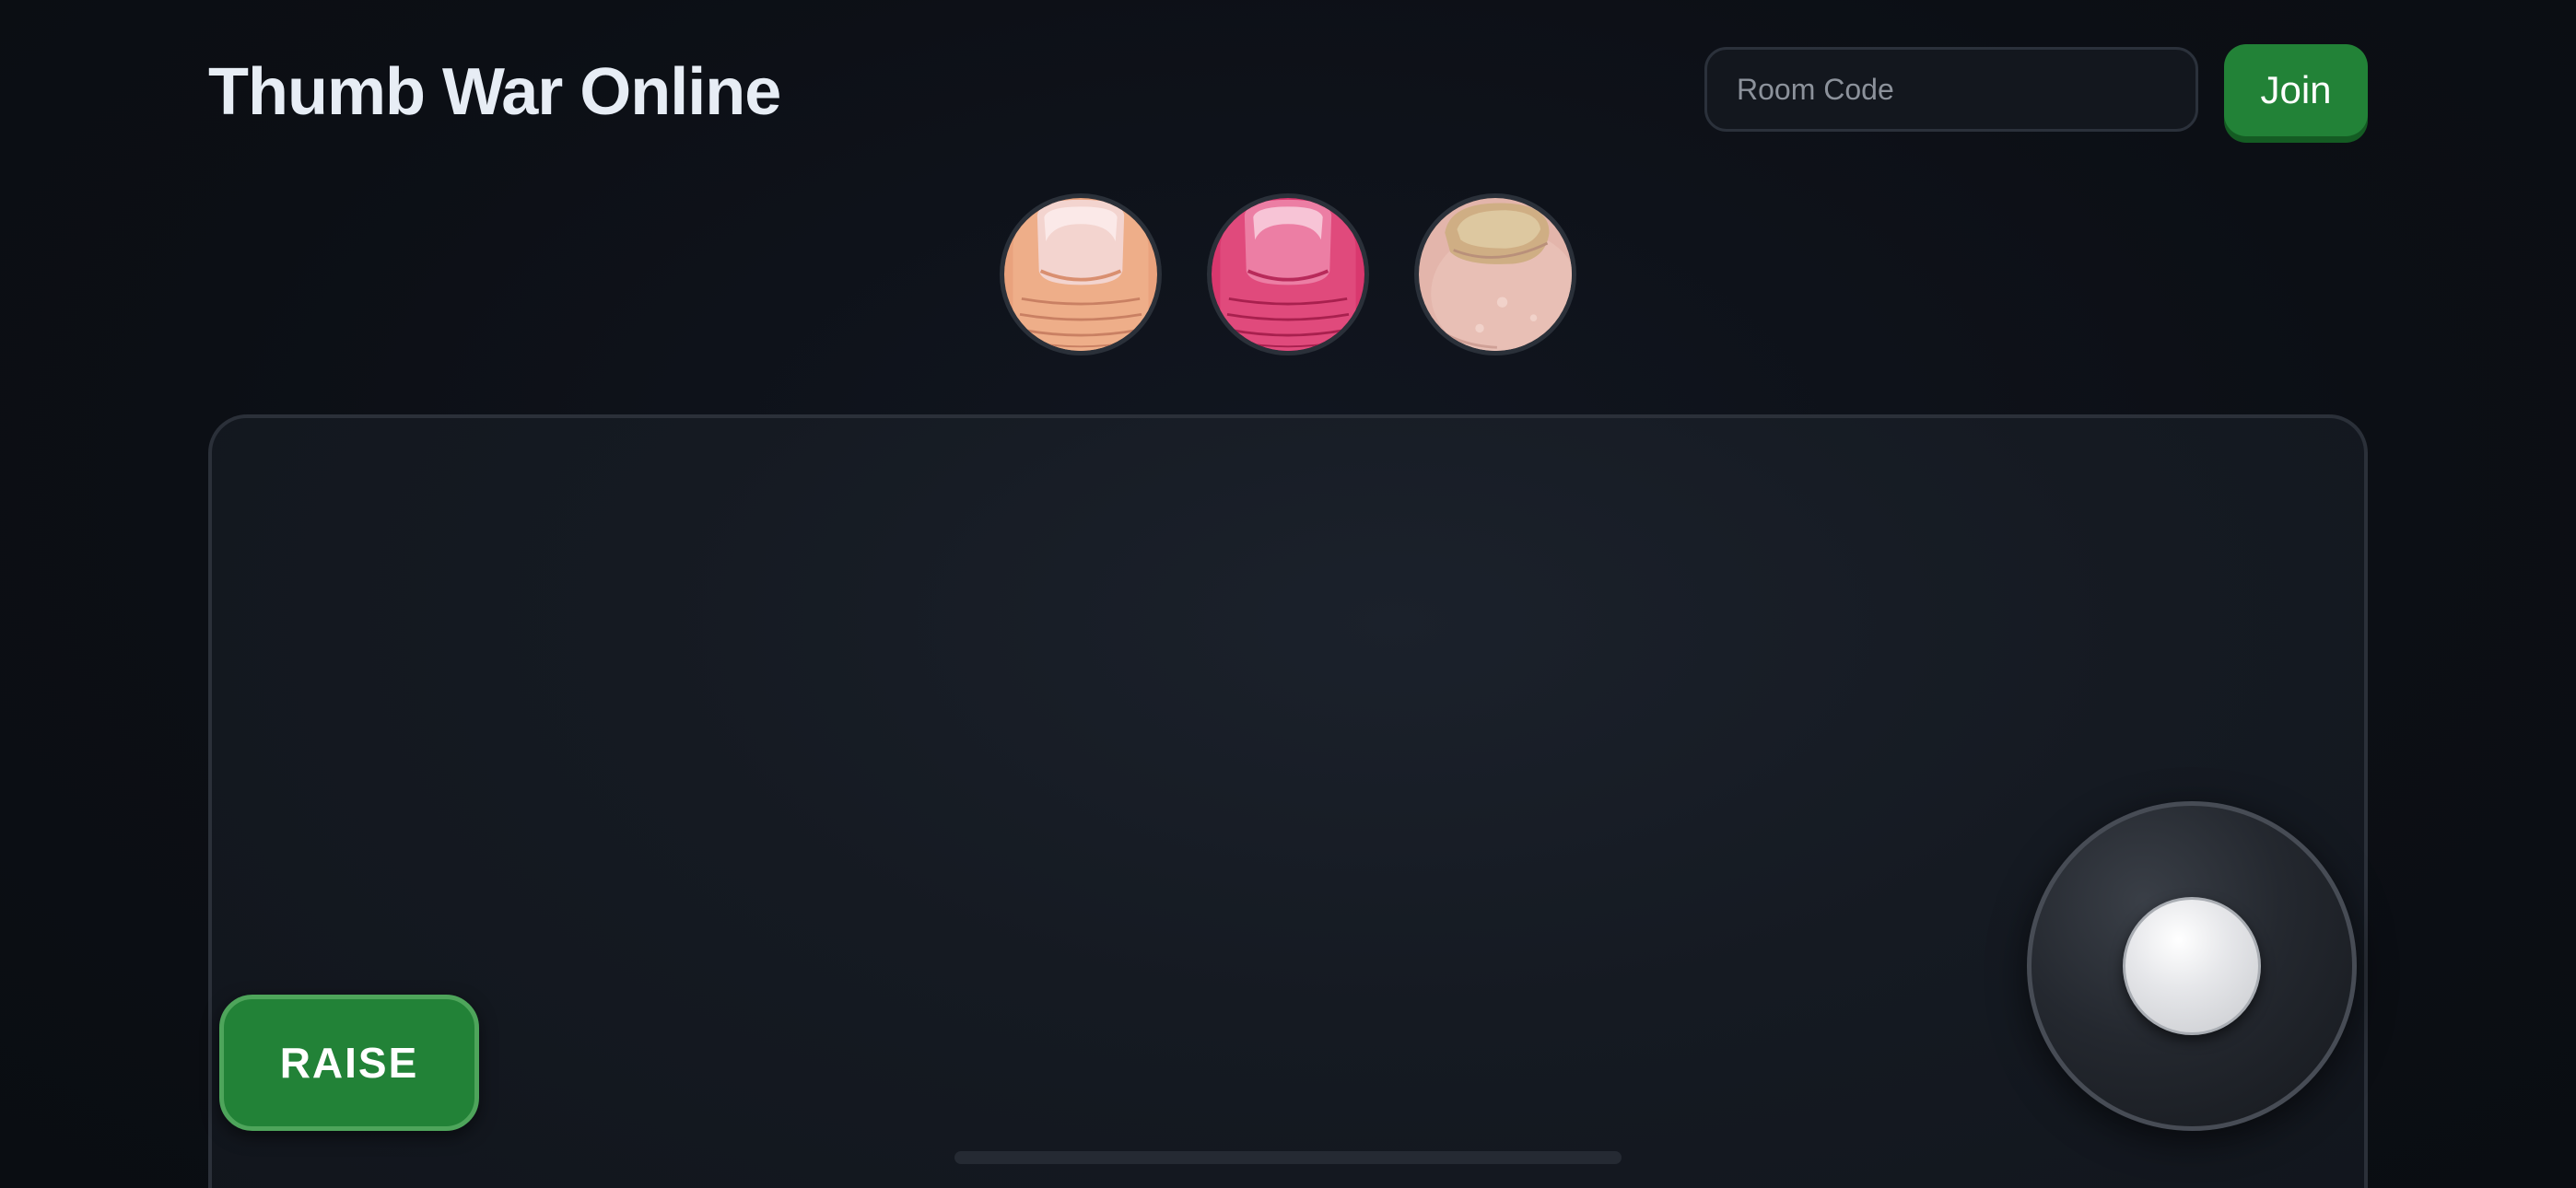 This screenshot has height=1188, width=2576. What do you see at coordinates (1288, 1157) in the screenshot?
I see `home-indicator` at bounding box center [1288, 1157].